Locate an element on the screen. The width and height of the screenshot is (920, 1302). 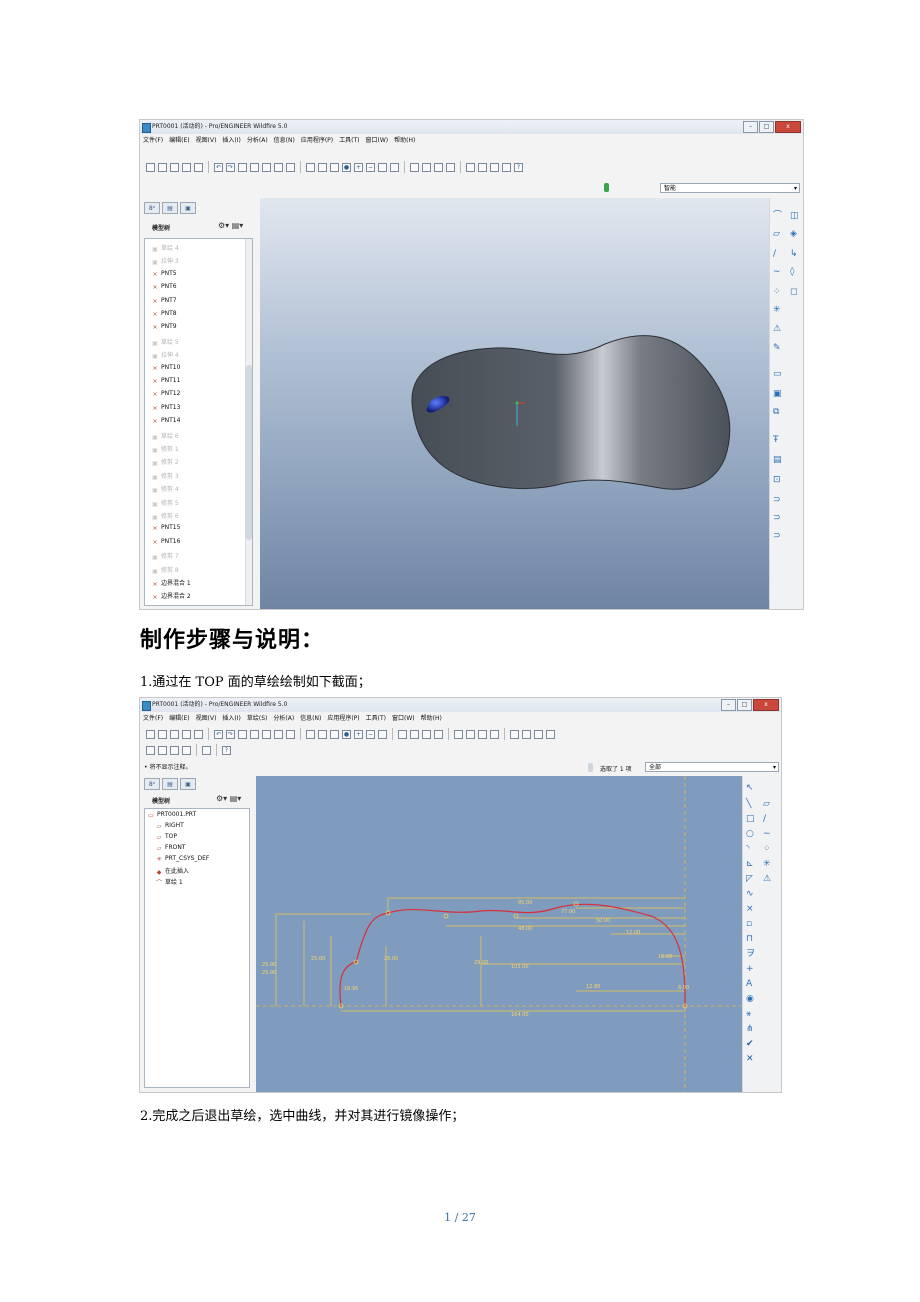
copy-icon is located at coordinates (254, 167).